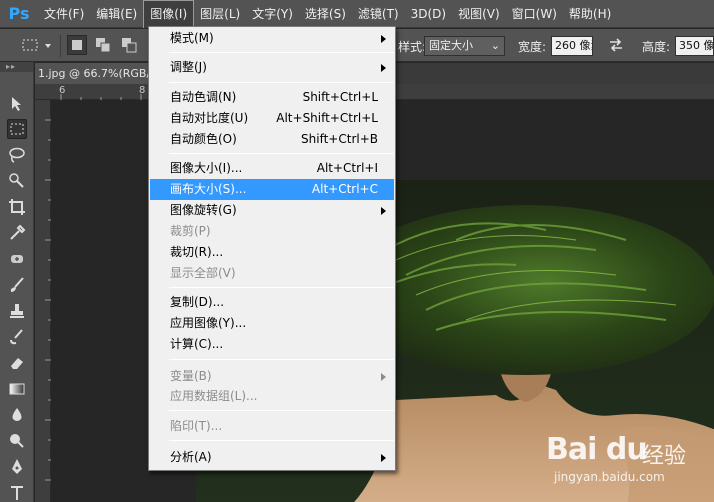 This screenshot has height=502, width=714. I want to click on crop-tool-icon, so click(17, 207).